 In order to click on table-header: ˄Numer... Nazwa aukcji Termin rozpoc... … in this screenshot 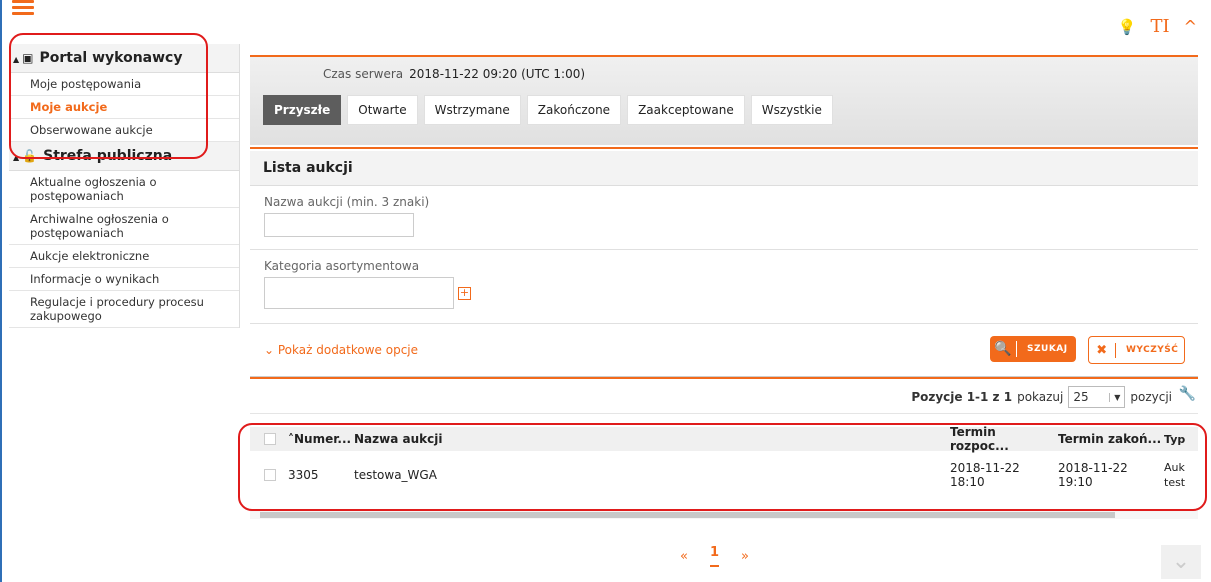, I will do `click(724, 439)`.